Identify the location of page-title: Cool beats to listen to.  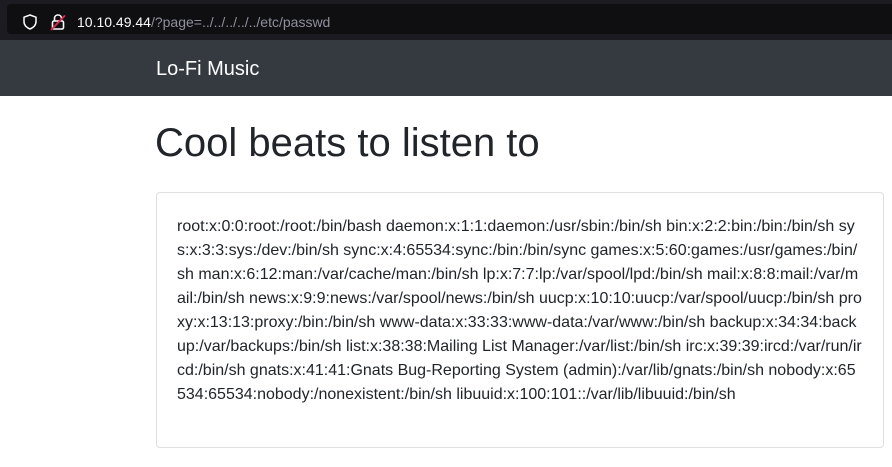
(347, 143).